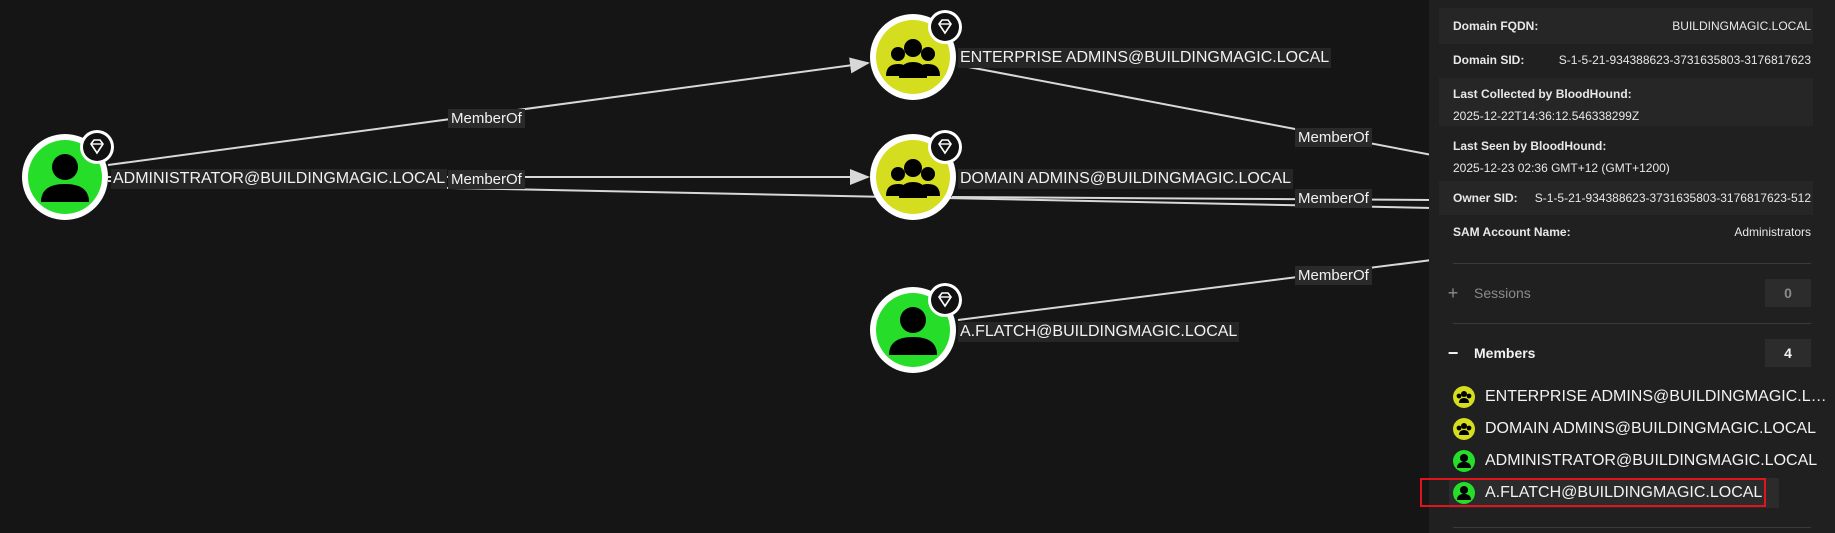 Image resolution: width=1835 pixels, height=533 pixels. What do you see at coordinates (1453, 352) in the screenshot?
I see `collapse-icon: −` at bounding box center [1453, 352].